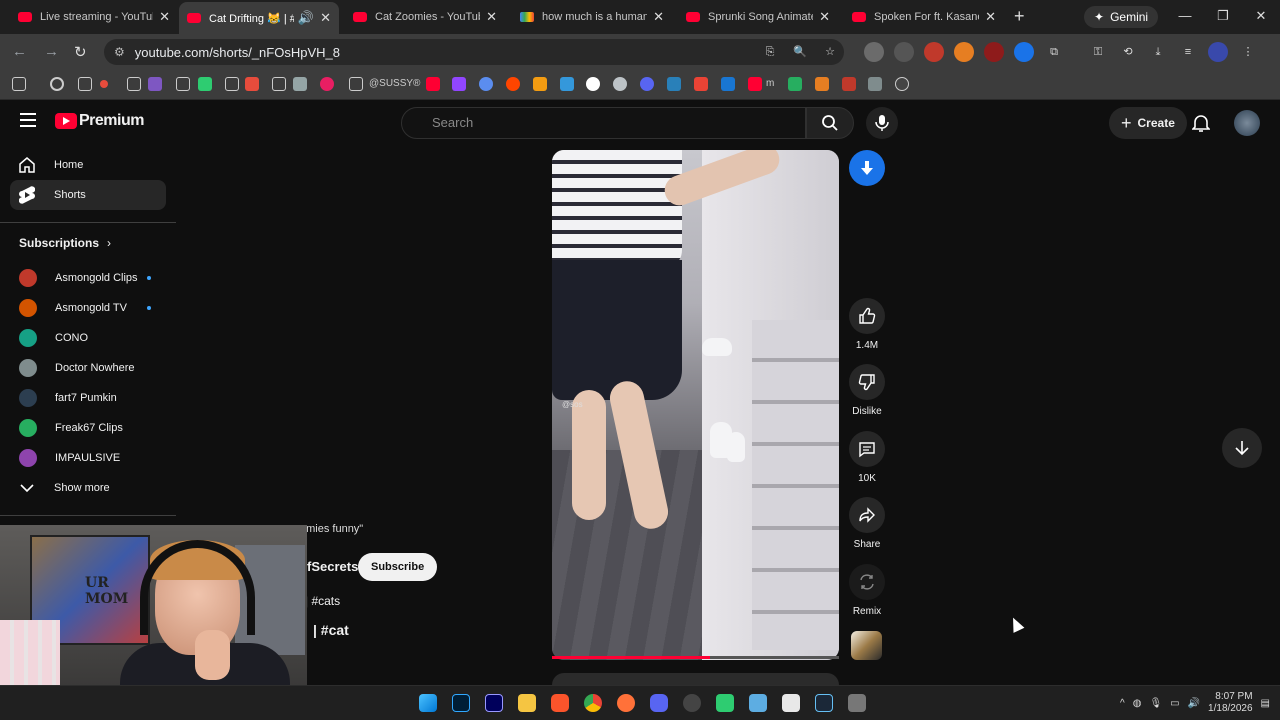  Describe the element at coordinates (830, 123) in the screenshot. I see `search-button` at that location.